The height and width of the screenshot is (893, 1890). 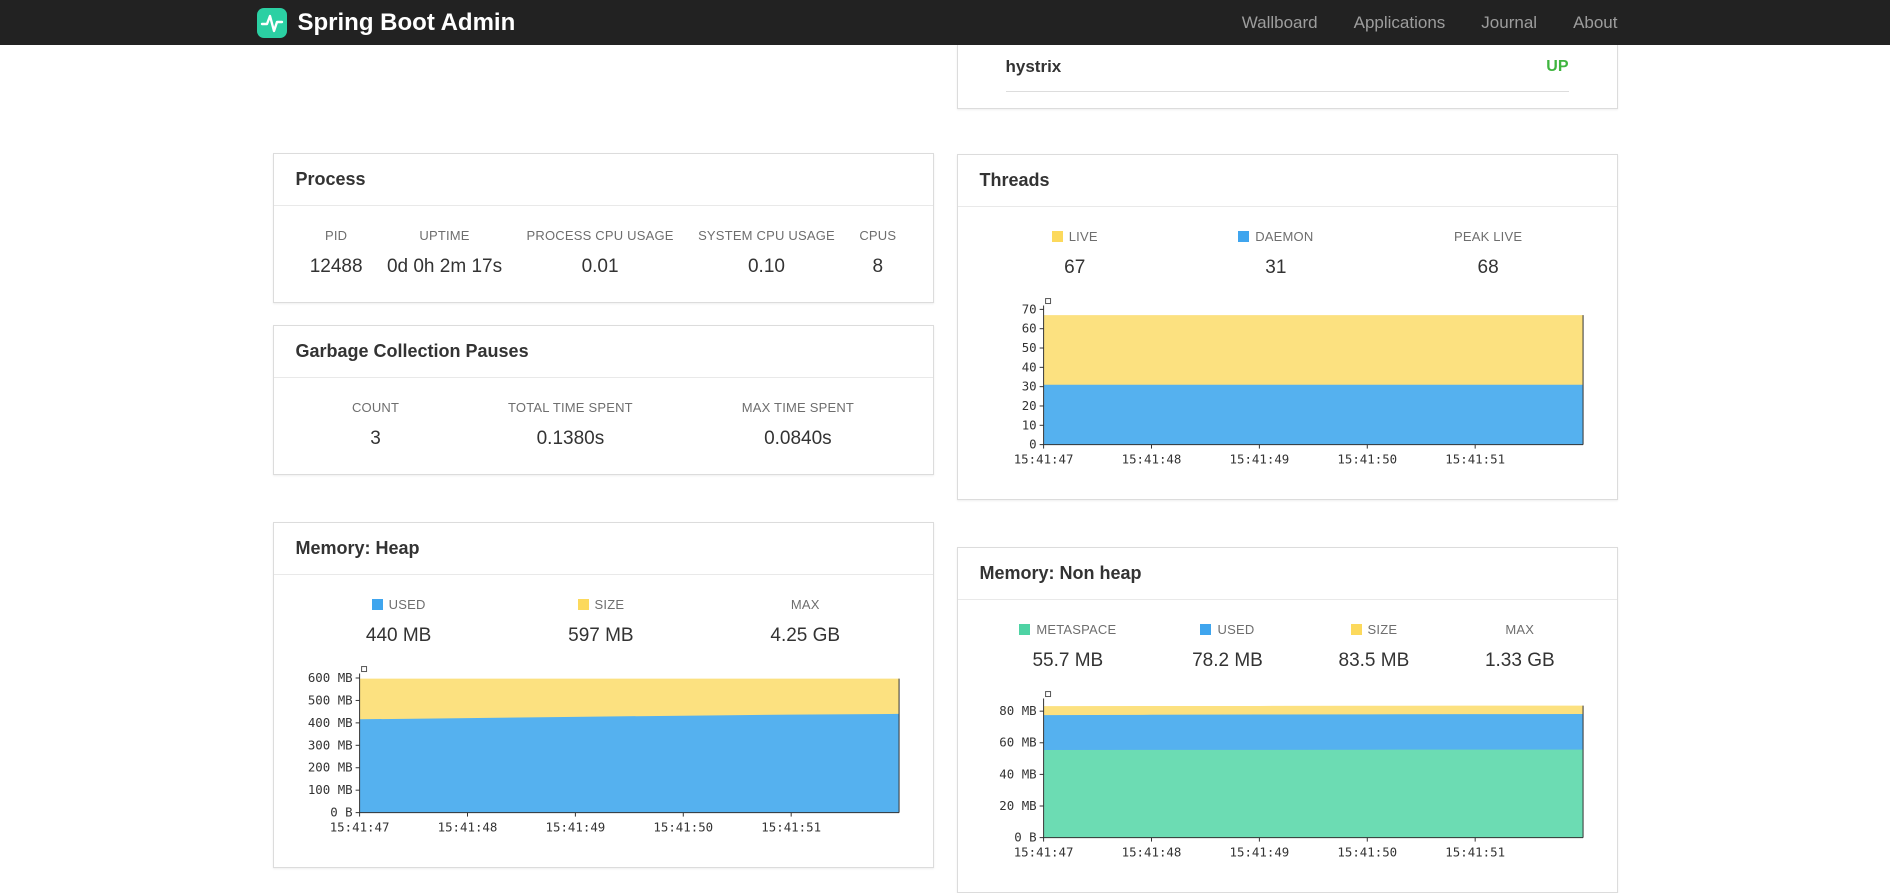 I want to click on metric-heap-max: MAX 4.25 GB, so click(x=805, y=621).